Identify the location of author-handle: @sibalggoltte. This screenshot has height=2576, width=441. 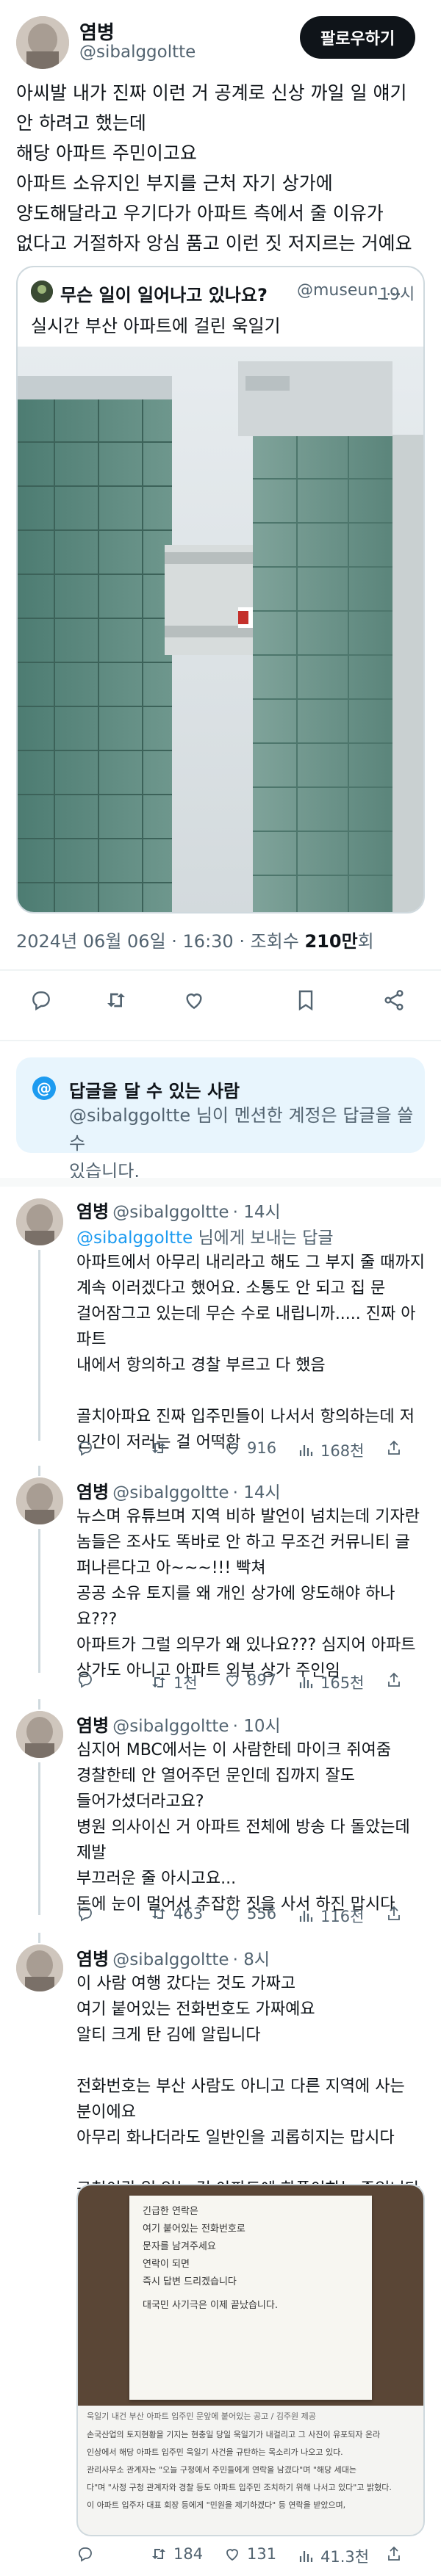
(137, 52).